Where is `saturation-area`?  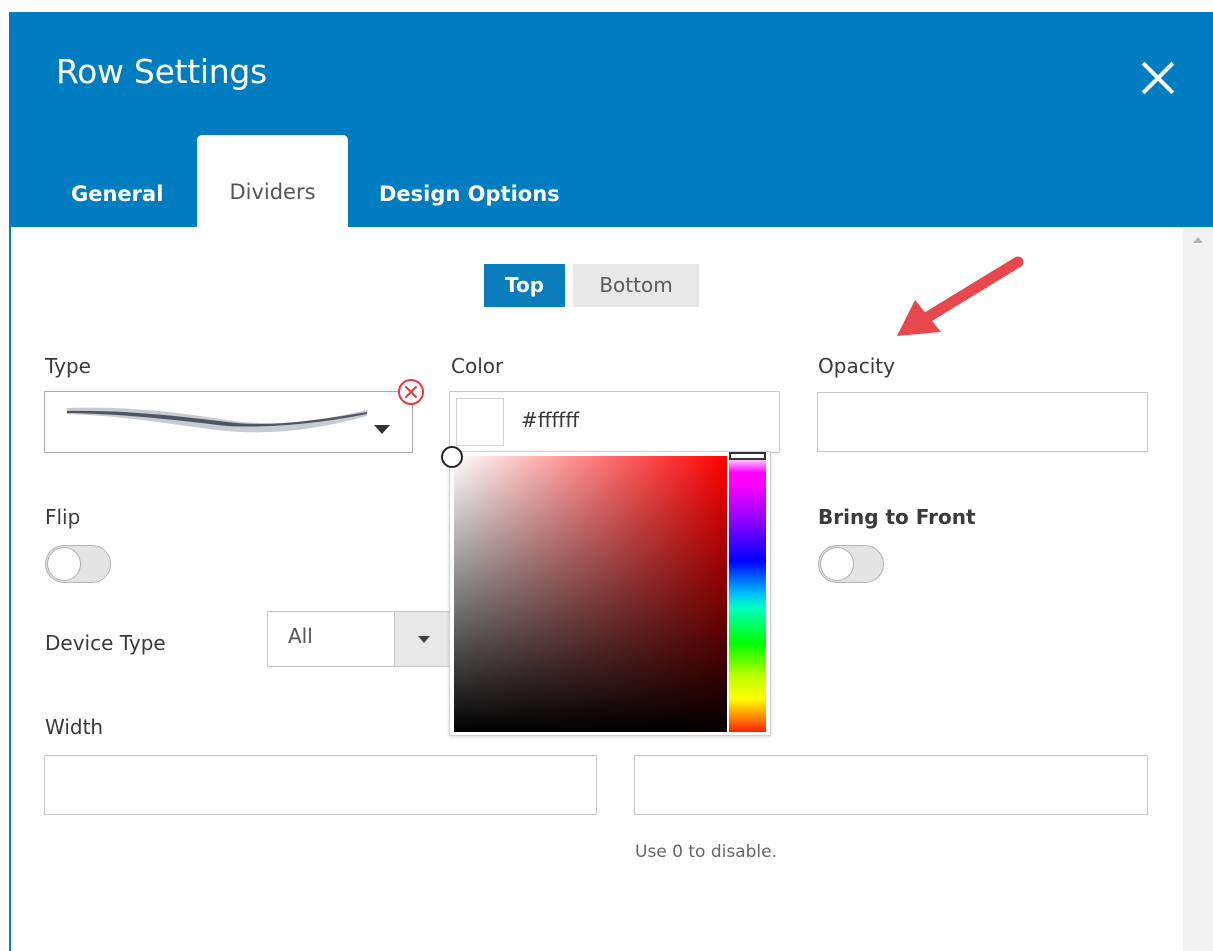 saturation-area is located at coordinates (590, 594).